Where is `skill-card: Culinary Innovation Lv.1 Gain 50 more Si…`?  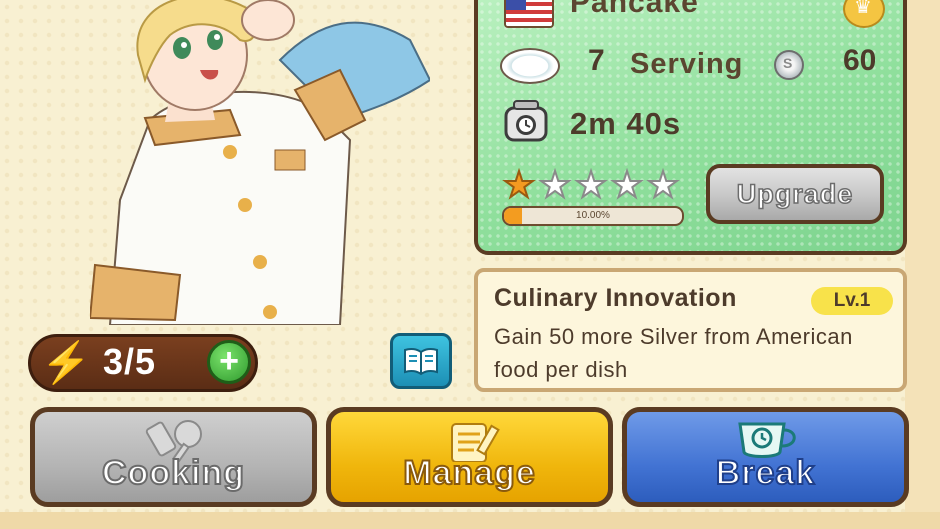 skill-card: Culinary Innovation Lv.1 Gain 50 more Si… is located at coordinates (690, 330).